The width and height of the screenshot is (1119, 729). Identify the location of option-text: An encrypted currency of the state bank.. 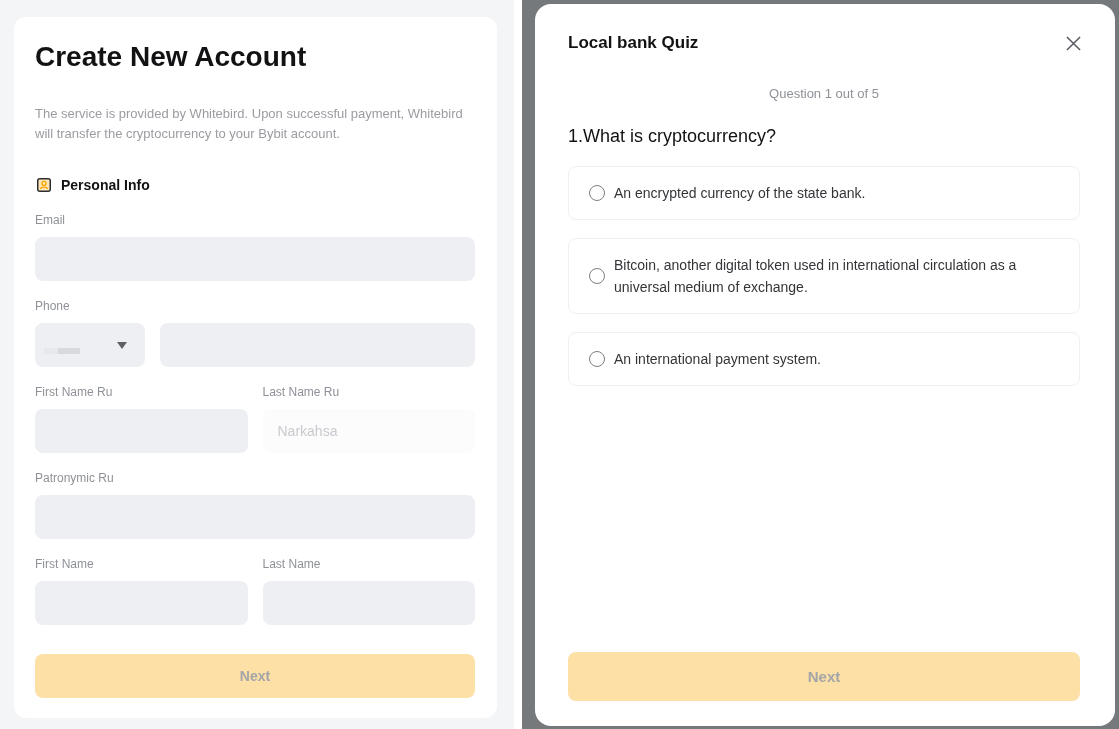
(740, 193).